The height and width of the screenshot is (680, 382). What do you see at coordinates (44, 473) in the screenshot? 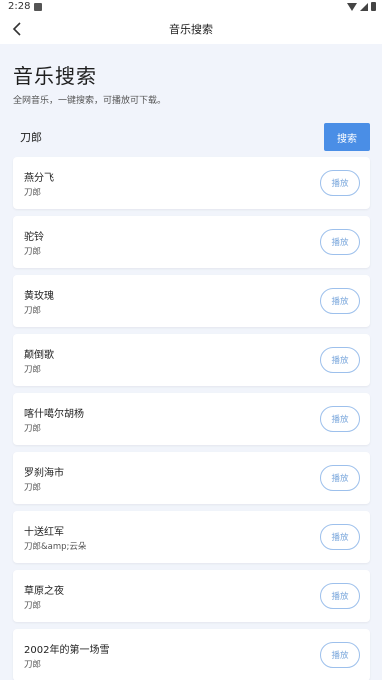
I see `song-title: 罗刹海市` at bounding box center [44, 473].